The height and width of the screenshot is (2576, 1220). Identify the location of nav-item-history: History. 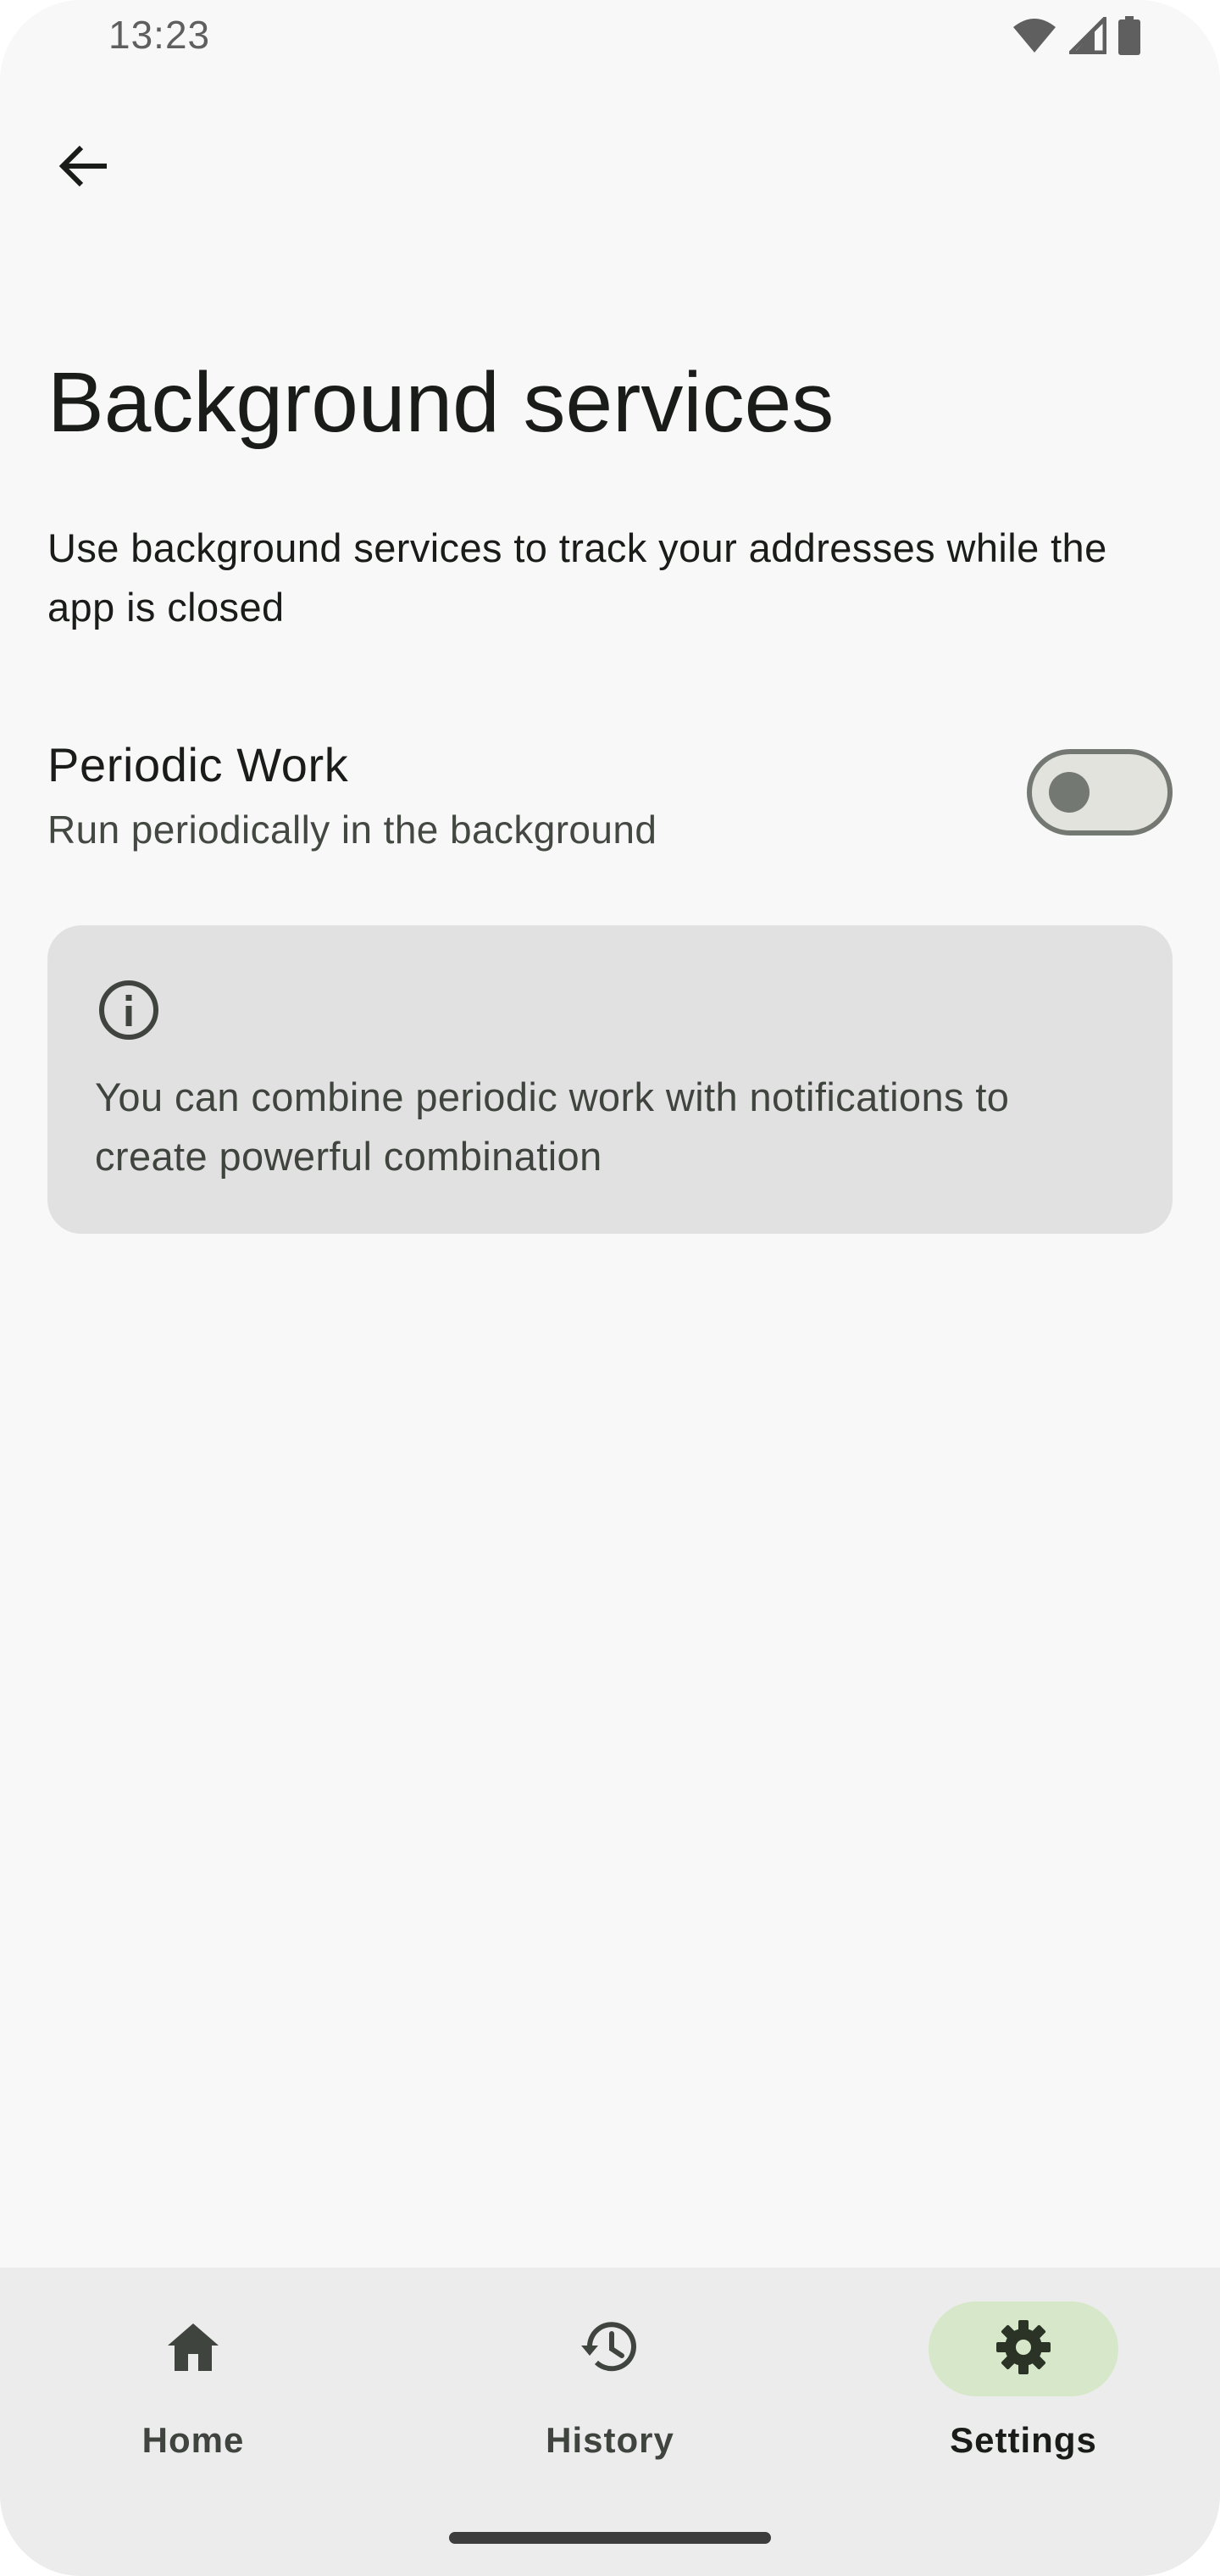
(610, 2390).